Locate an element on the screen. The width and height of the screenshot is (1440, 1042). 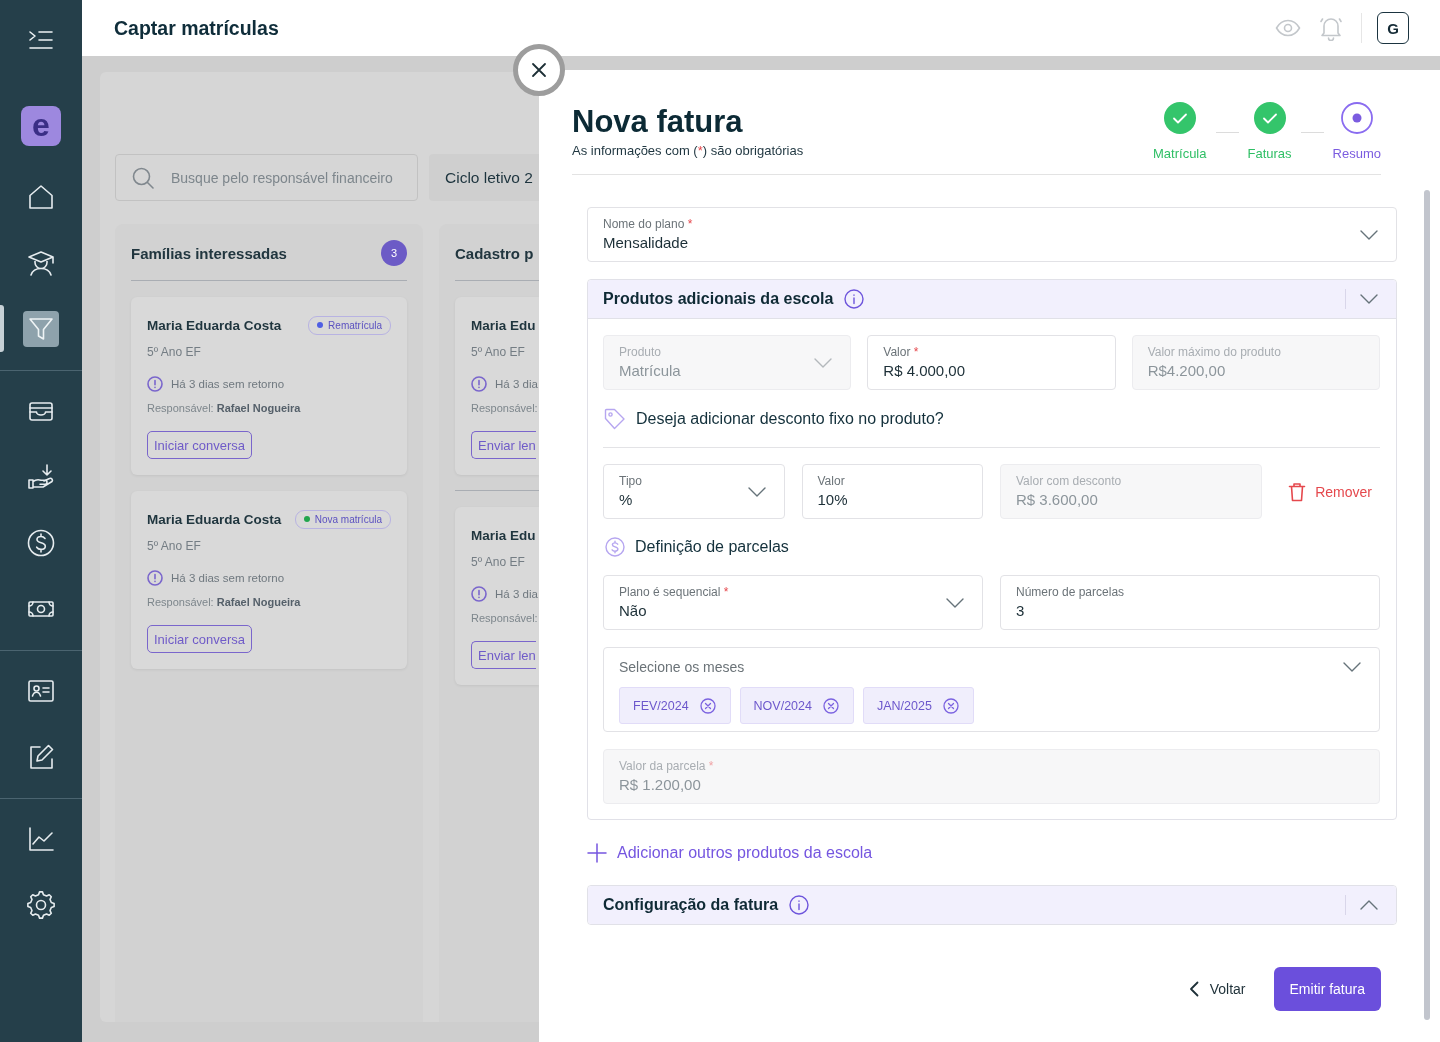
field-label: Produto is located at coordinates (640, 352).